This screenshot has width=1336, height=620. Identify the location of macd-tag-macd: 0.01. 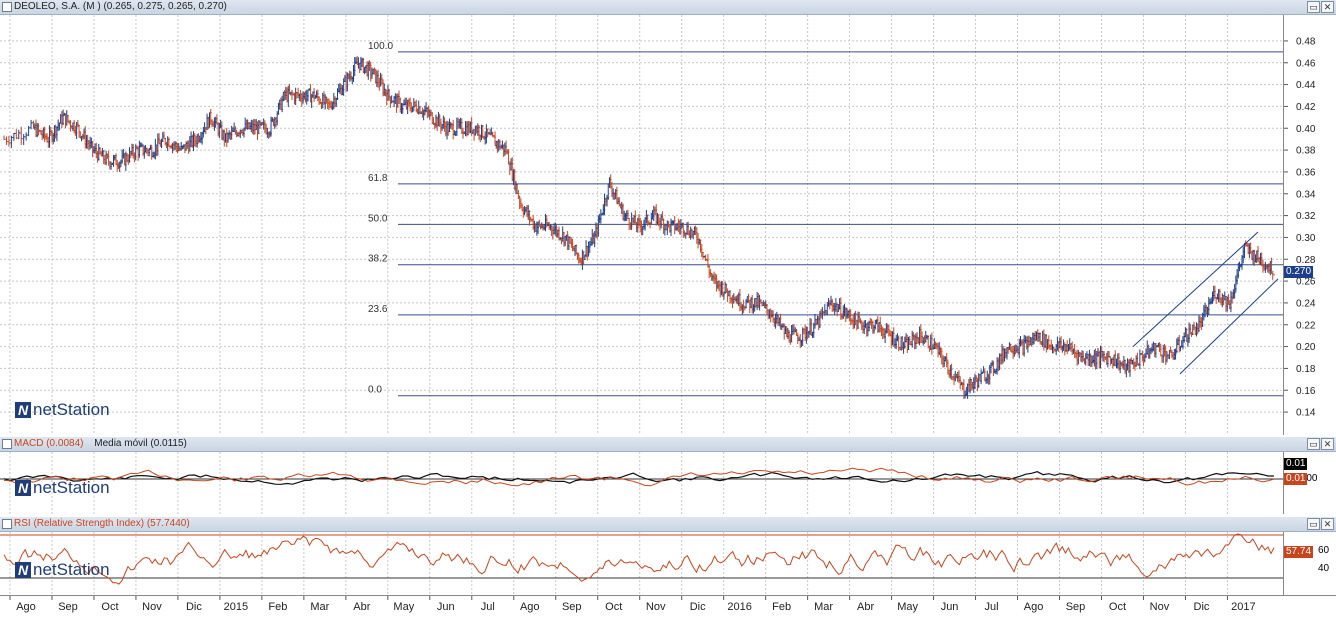
(1296, 479).